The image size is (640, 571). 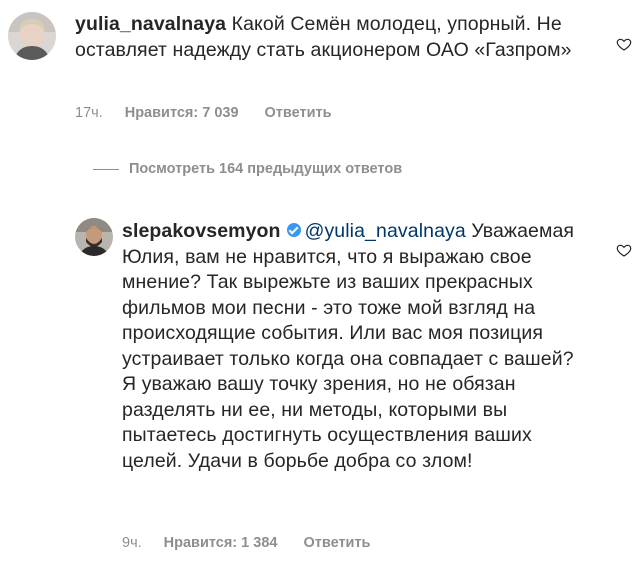 What do you see at coordinates (266, 169) in the screenshot?
I see `view-replies-label: Посмотреть 164 предыдущих ответов` at bounding box center [266, 169].